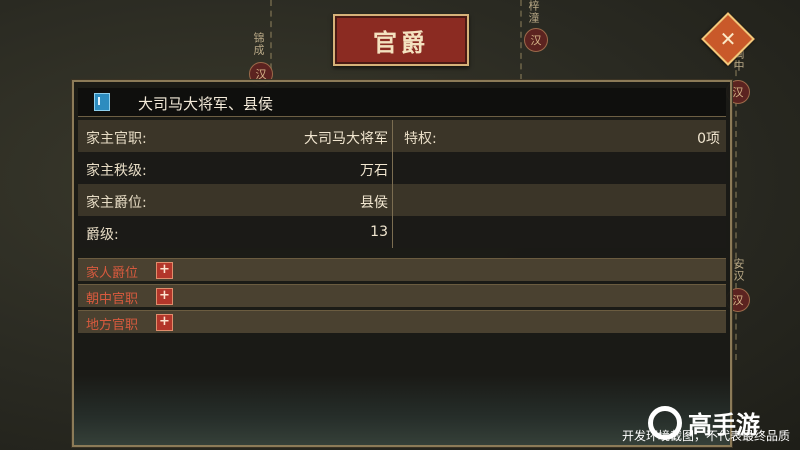 The width and height of the screenshot is (800, 450). I want to click on section-local-office: 地方官职 +, so click(402, 321).